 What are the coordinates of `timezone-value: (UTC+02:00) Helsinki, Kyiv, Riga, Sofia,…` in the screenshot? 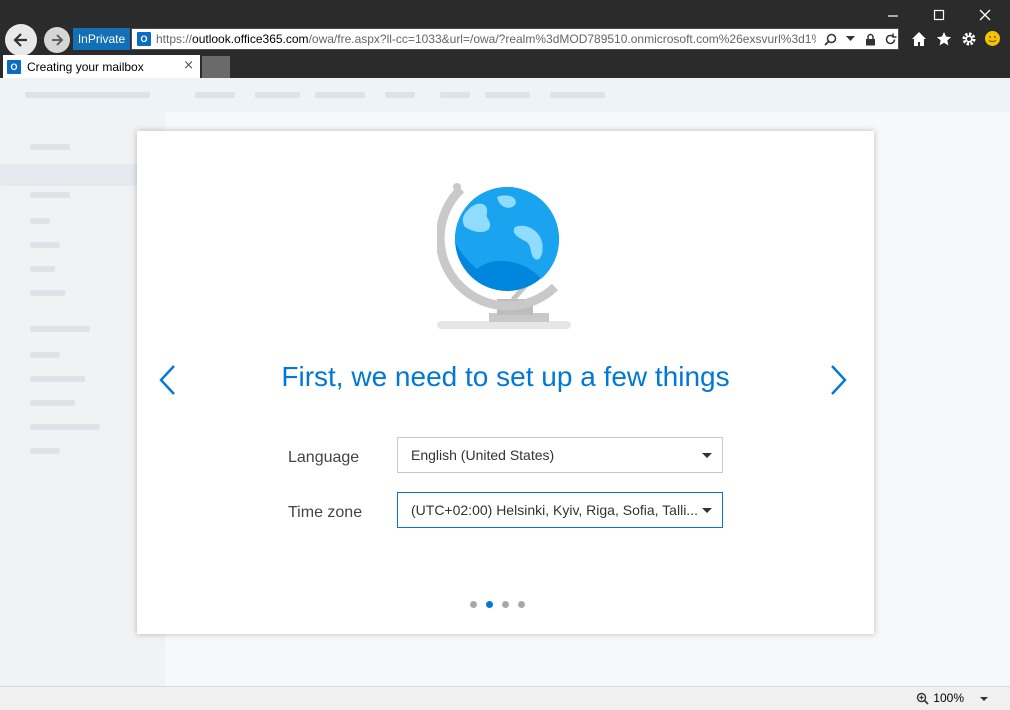 It's located at (554, 510).